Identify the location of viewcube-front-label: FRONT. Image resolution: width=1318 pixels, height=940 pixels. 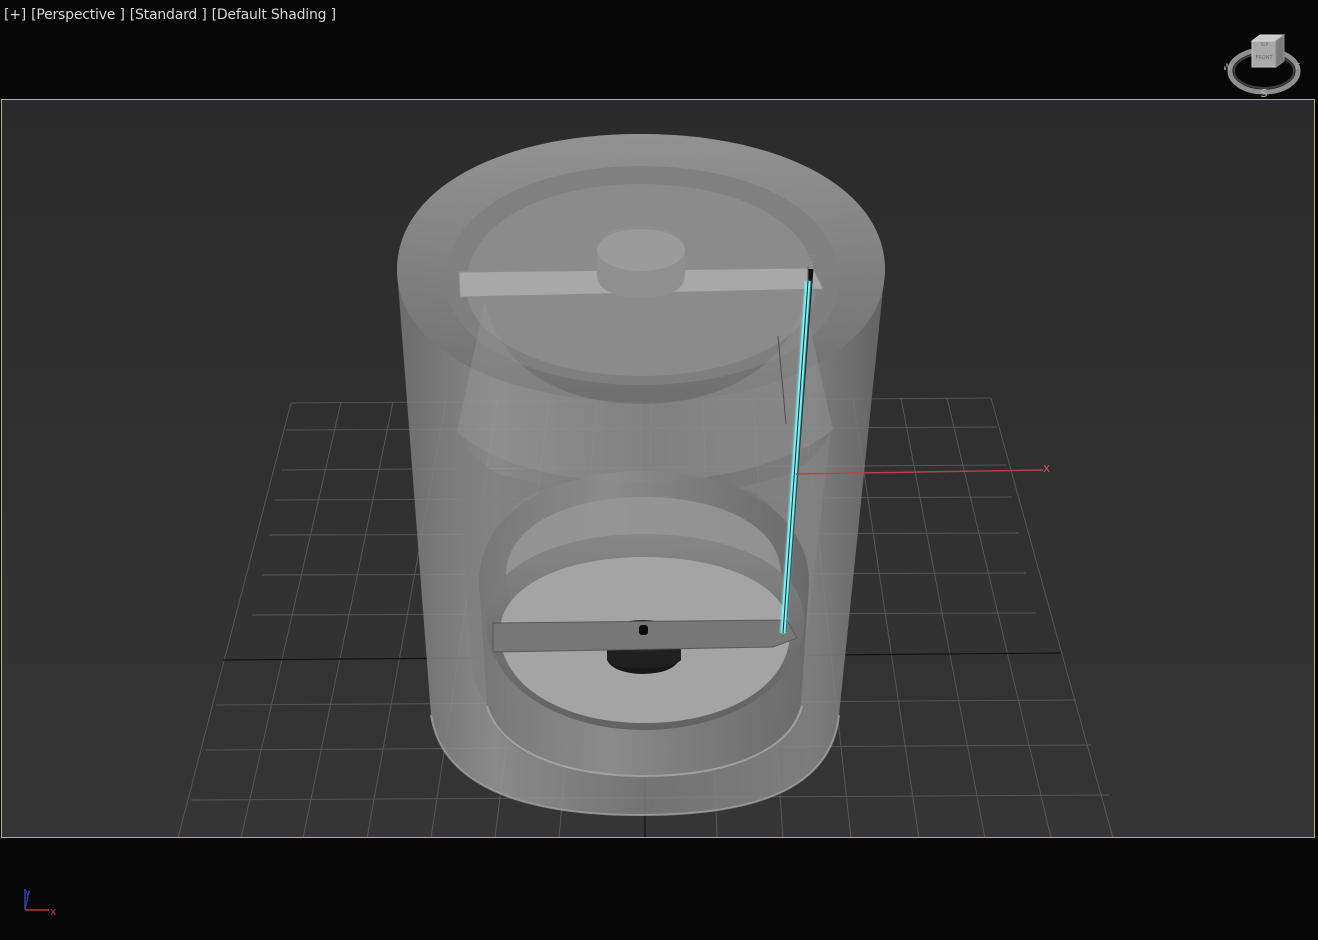
(1264, 58).